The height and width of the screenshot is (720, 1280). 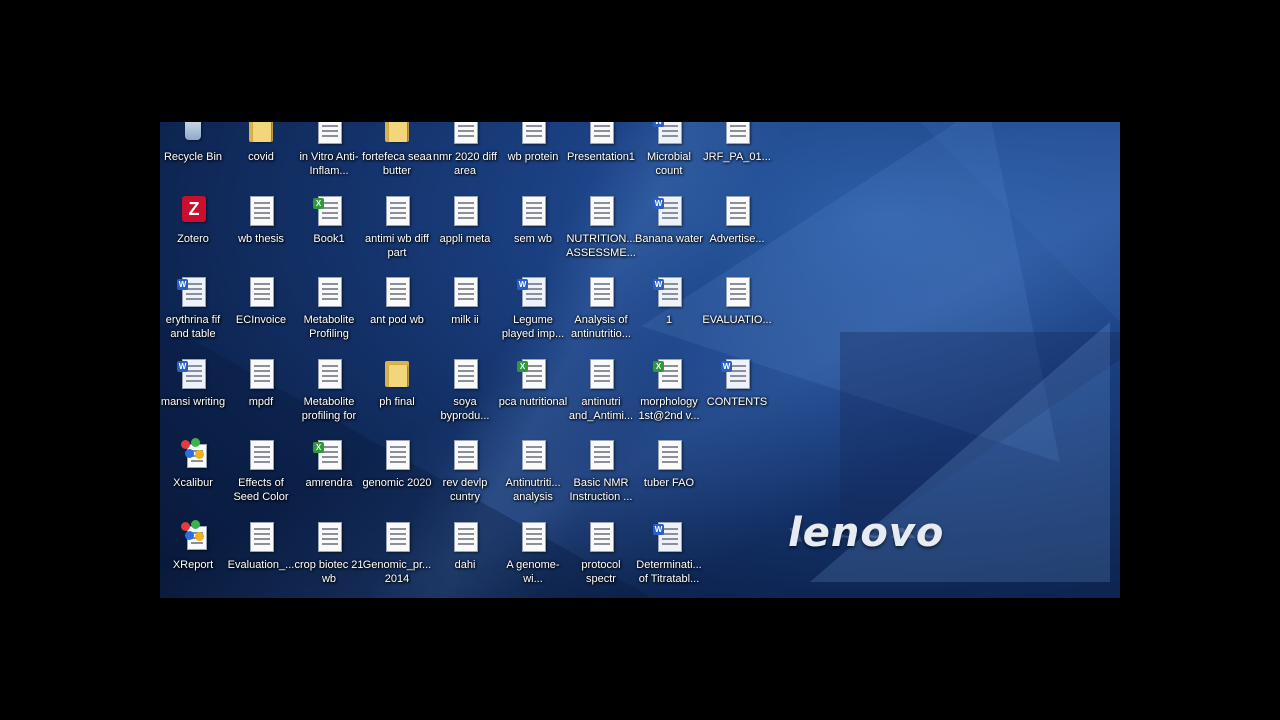 I want to click on desktop-icon-label: sem wb, so click(x=533, y=238).